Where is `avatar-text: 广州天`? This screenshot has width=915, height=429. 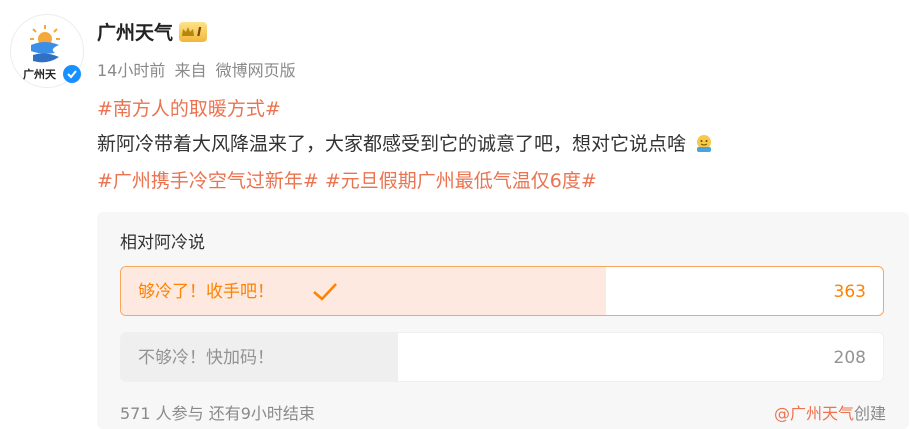
avatar-text: 广州天 is located at coordinates (39, 74).